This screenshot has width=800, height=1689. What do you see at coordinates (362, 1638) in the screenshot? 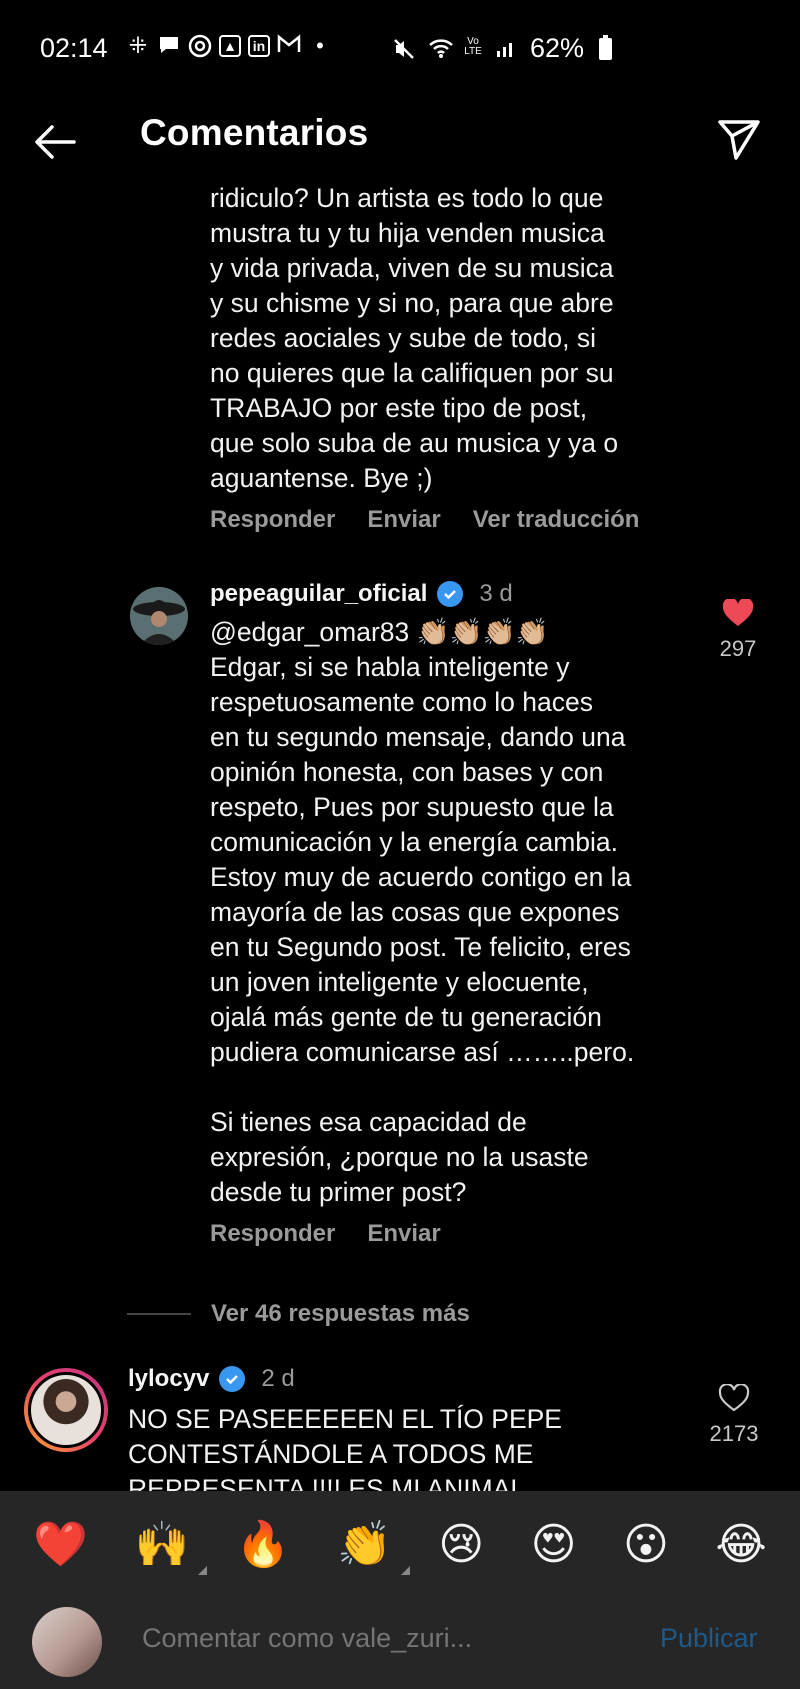
I see `comment-input` at bounding box center [362, 1638].